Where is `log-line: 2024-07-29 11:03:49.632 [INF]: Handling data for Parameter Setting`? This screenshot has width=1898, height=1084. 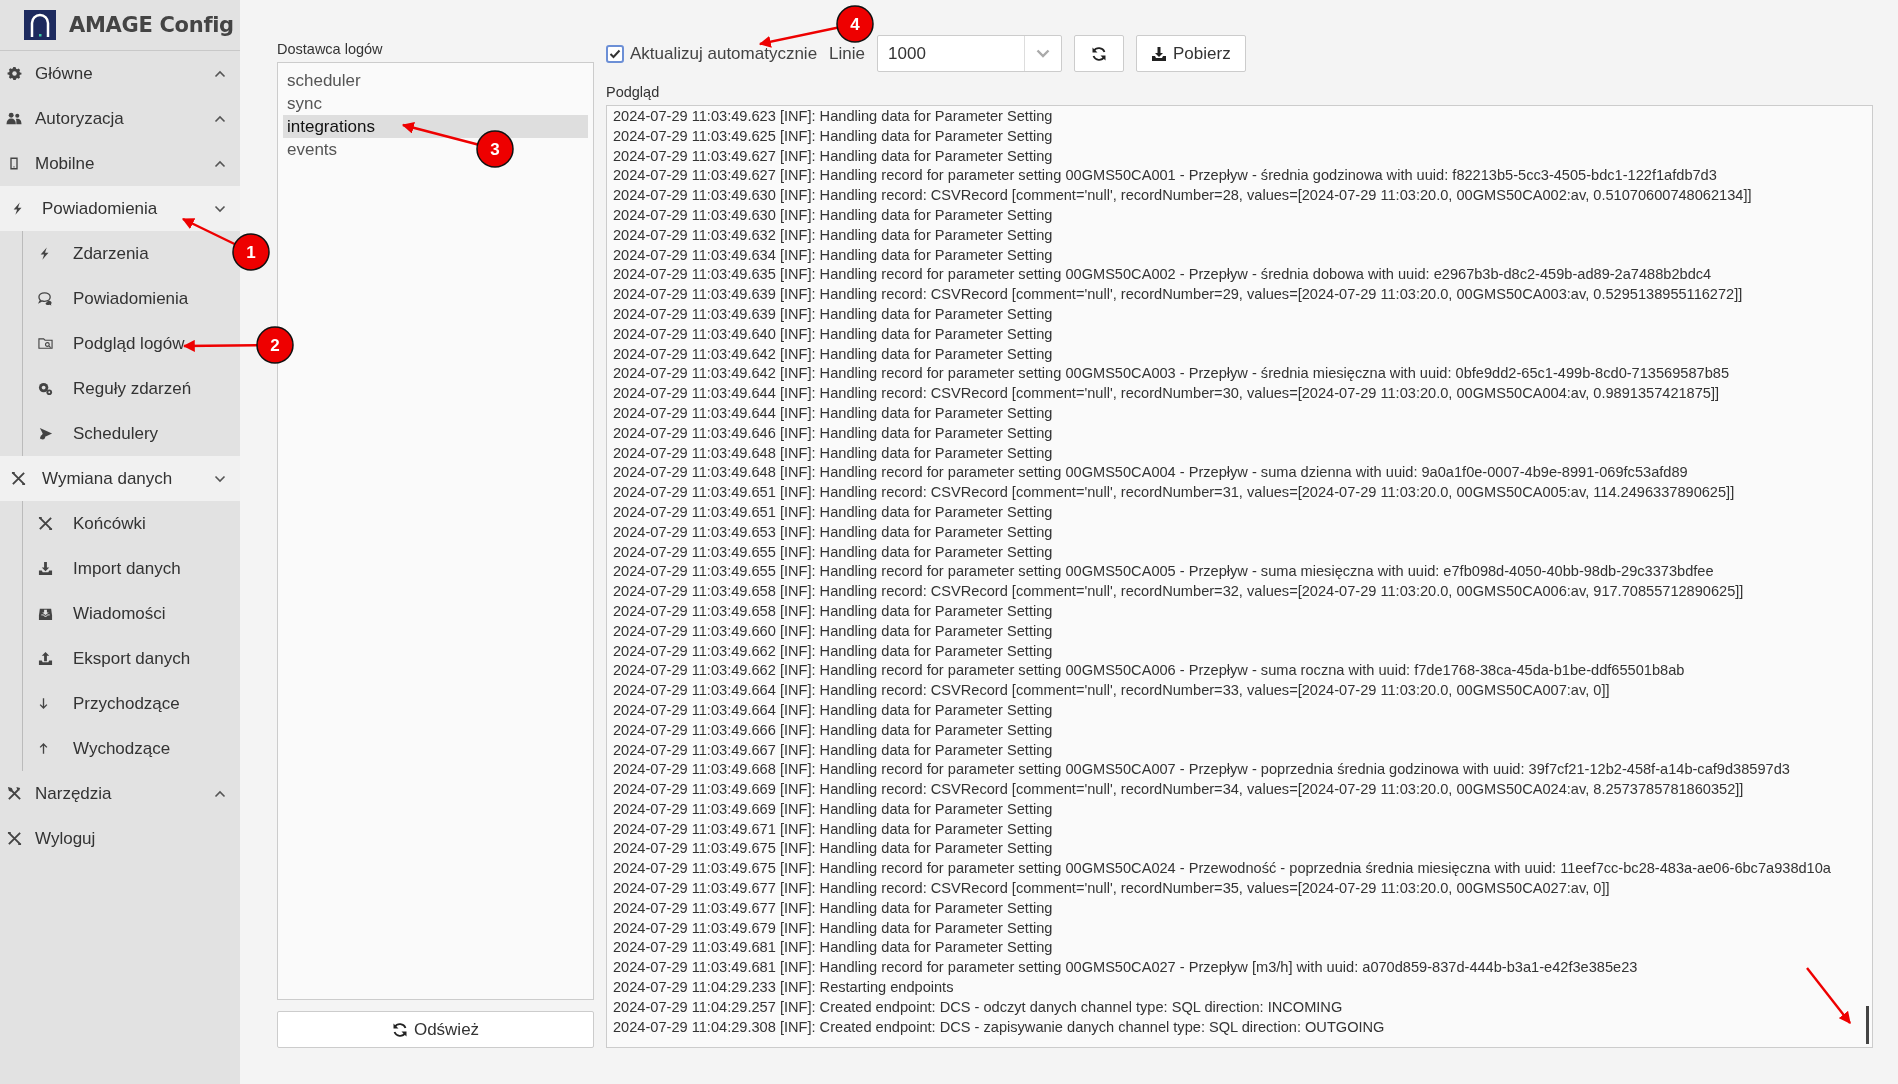 log-line: 2024-07-29 11:03:49.632 [INF]: Handling data for Parameter Setting is located at coordinates (833, 235).